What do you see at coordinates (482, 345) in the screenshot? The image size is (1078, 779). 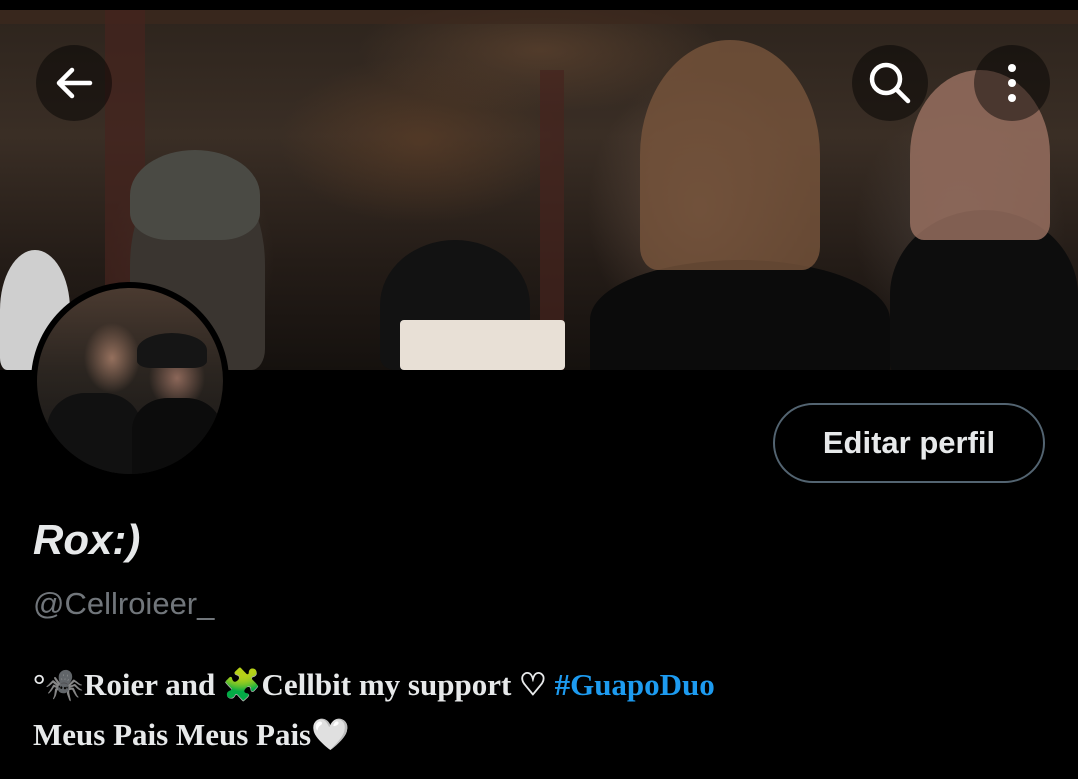 I see `banner-chair` at bounding box center [482, 345].